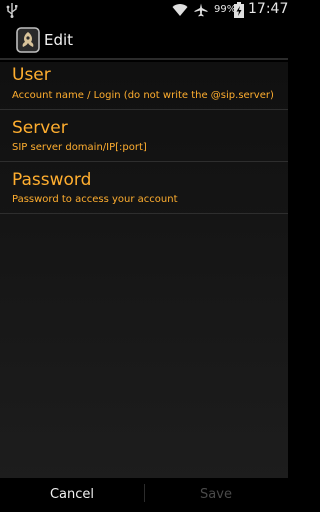  Describe the element at coordinates (201, 10) in the screenshot. I see `airplane-mode-icon` at that location.